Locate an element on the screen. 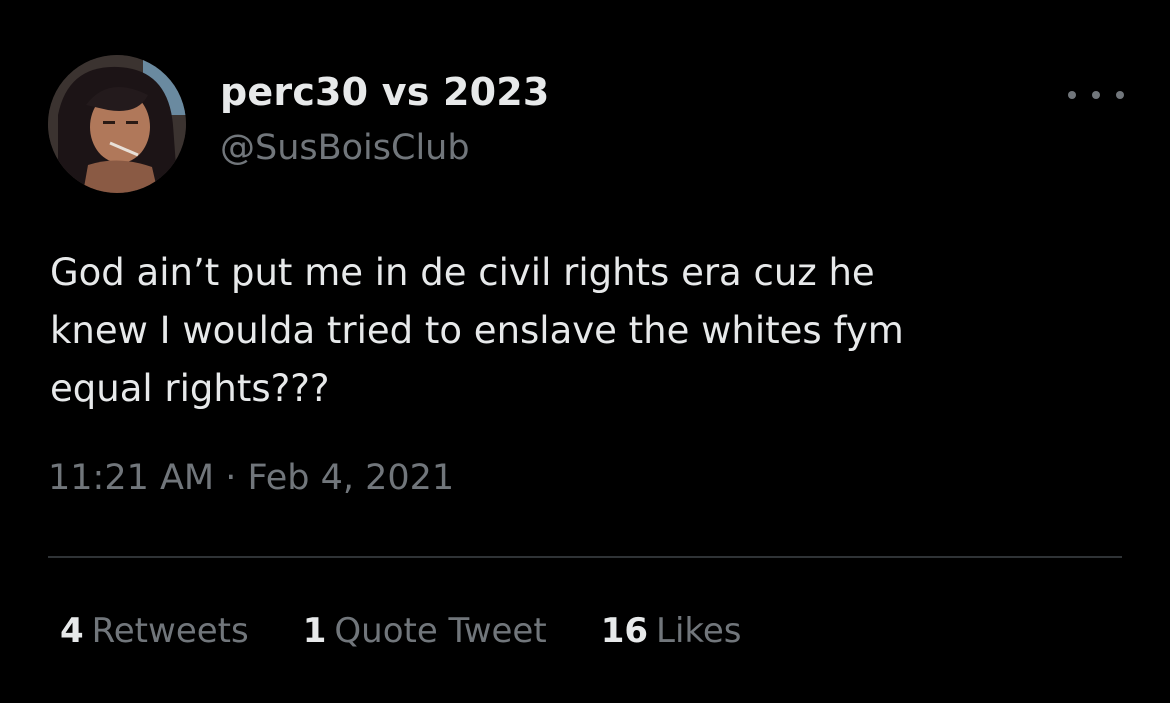 The height and width of the screenshot is (703, 1170). divider is located at coordinates (585, 557).